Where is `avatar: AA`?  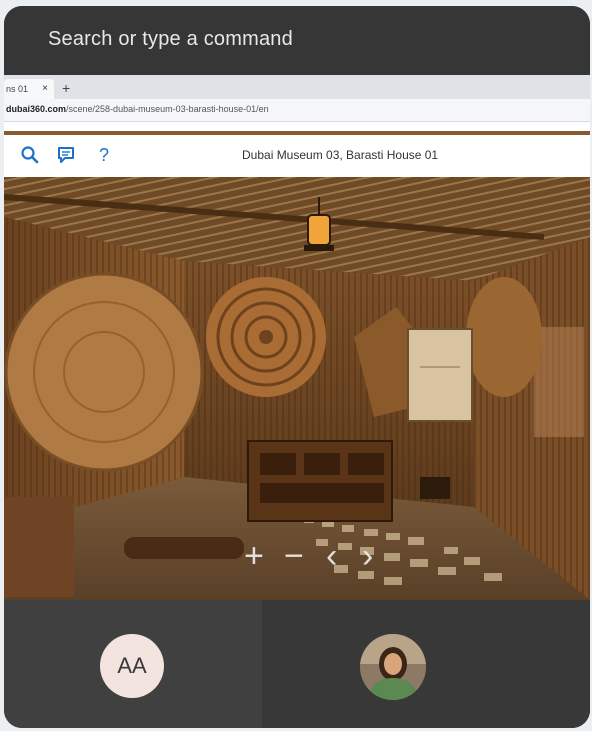
avatar: AA is located at coordinates (132, 666).